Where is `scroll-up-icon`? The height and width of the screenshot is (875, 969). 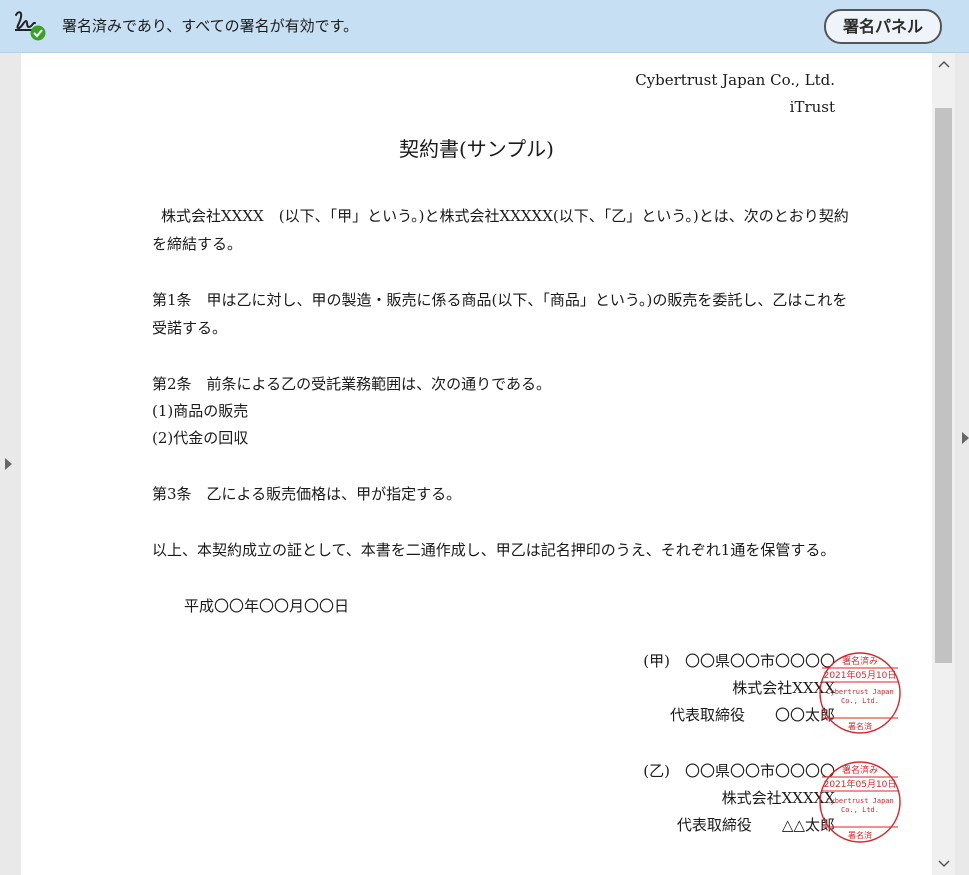 scroll-up-icon is located at coordinates (943, 64).